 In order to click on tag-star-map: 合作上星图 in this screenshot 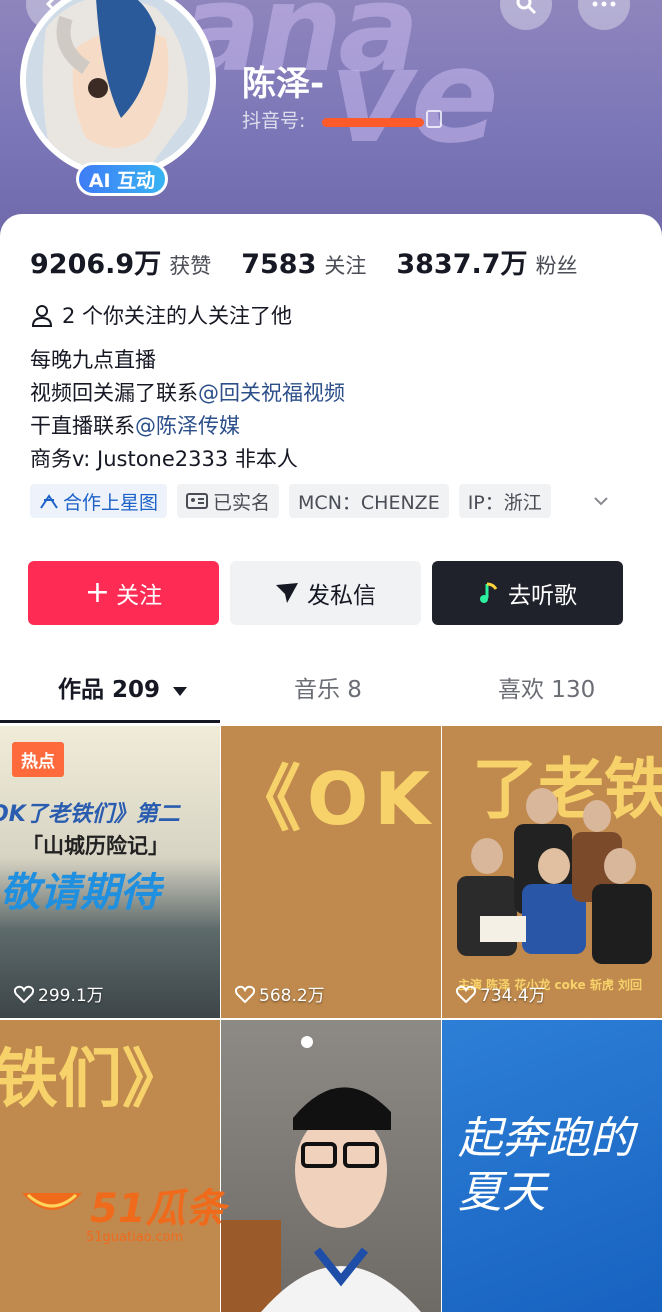, I will do `click(99, 501)`.